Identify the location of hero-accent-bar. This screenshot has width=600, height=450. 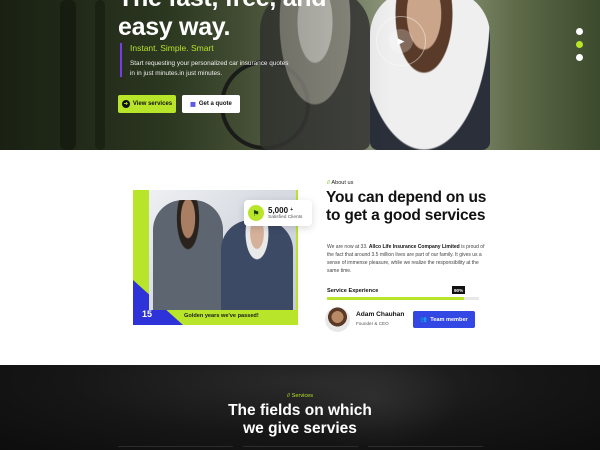
(121, 60).